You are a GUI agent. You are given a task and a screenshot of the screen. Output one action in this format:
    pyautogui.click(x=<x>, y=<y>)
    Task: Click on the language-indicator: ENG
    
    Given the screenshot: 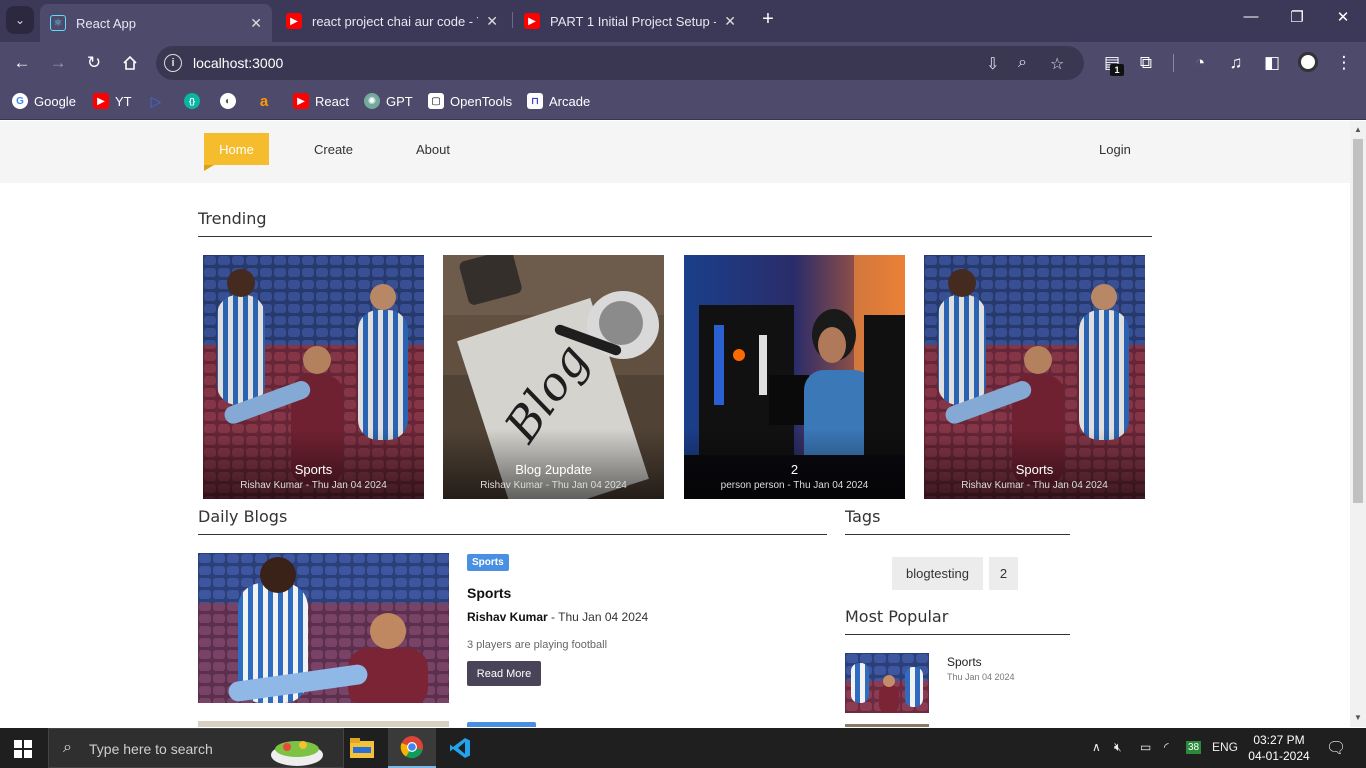 What is the action you would take?
    pyautogui.click(x=1225, y=747)
    